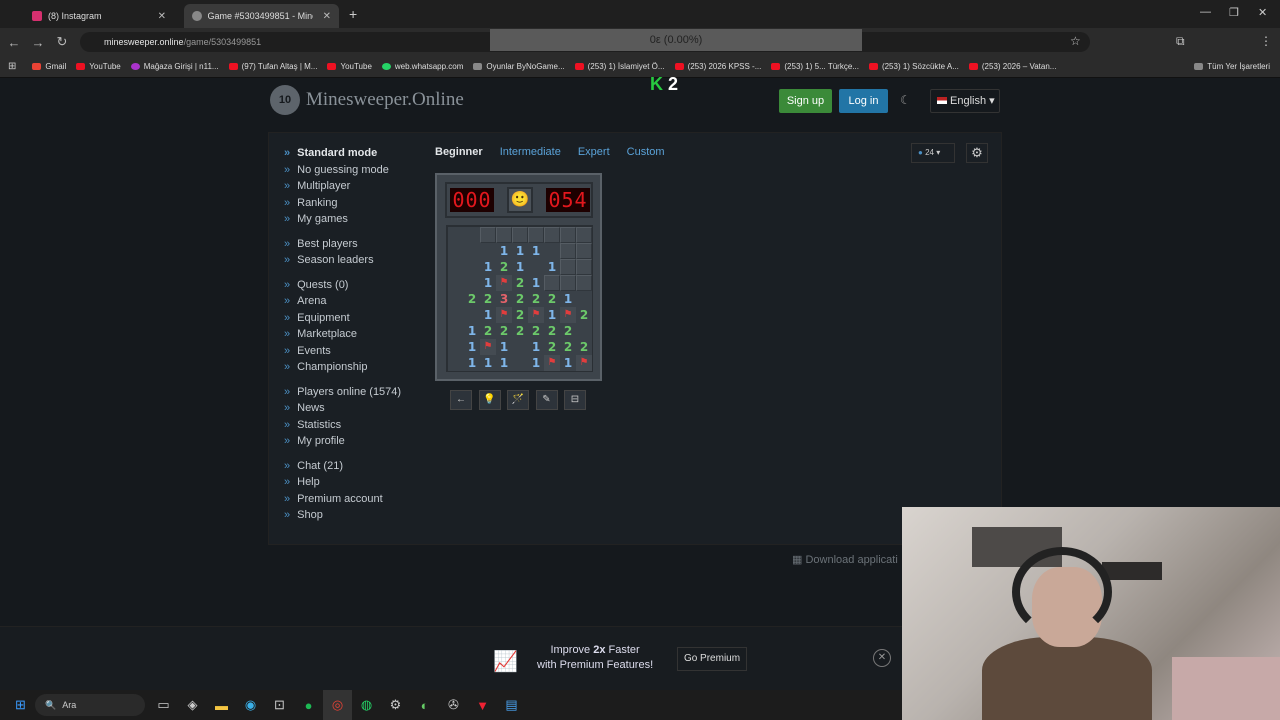 The width and height of the screenshot is (1280, 720). I want to click on sidebar-item-my-profile: My profile, so click(342, 441).